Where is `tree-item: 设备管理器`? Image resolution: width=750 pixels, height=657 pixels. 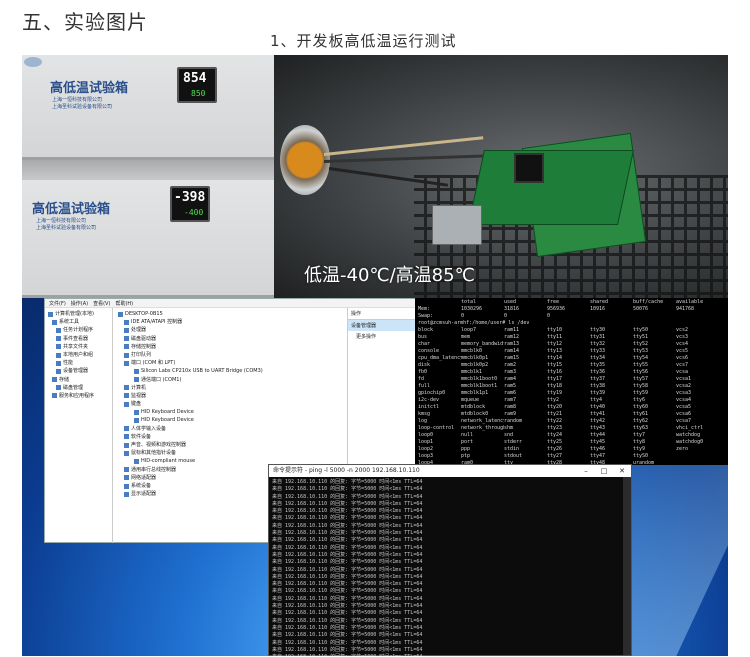
tree-item: 设备管理器 is located at coordinates (78, 371).